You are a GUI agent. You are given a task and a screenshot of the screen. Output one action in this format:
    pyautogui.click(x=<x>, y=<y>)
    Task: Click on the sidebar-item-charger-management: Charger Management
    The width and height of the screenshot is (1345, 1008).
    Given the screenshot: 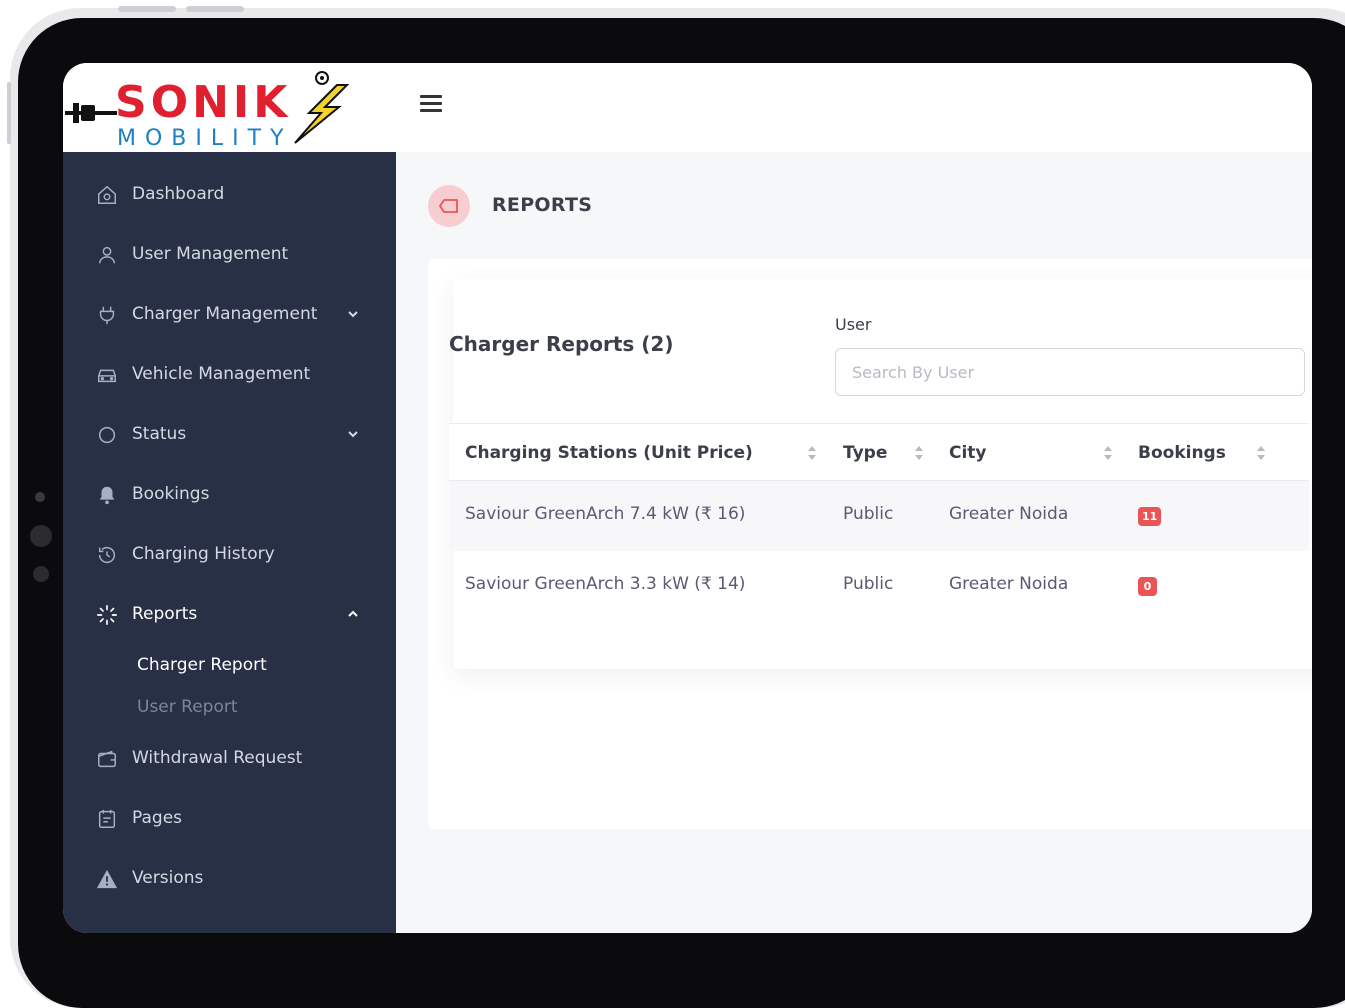 What is the action you would take?
    pyautogui.click(x=229, y=314)
    